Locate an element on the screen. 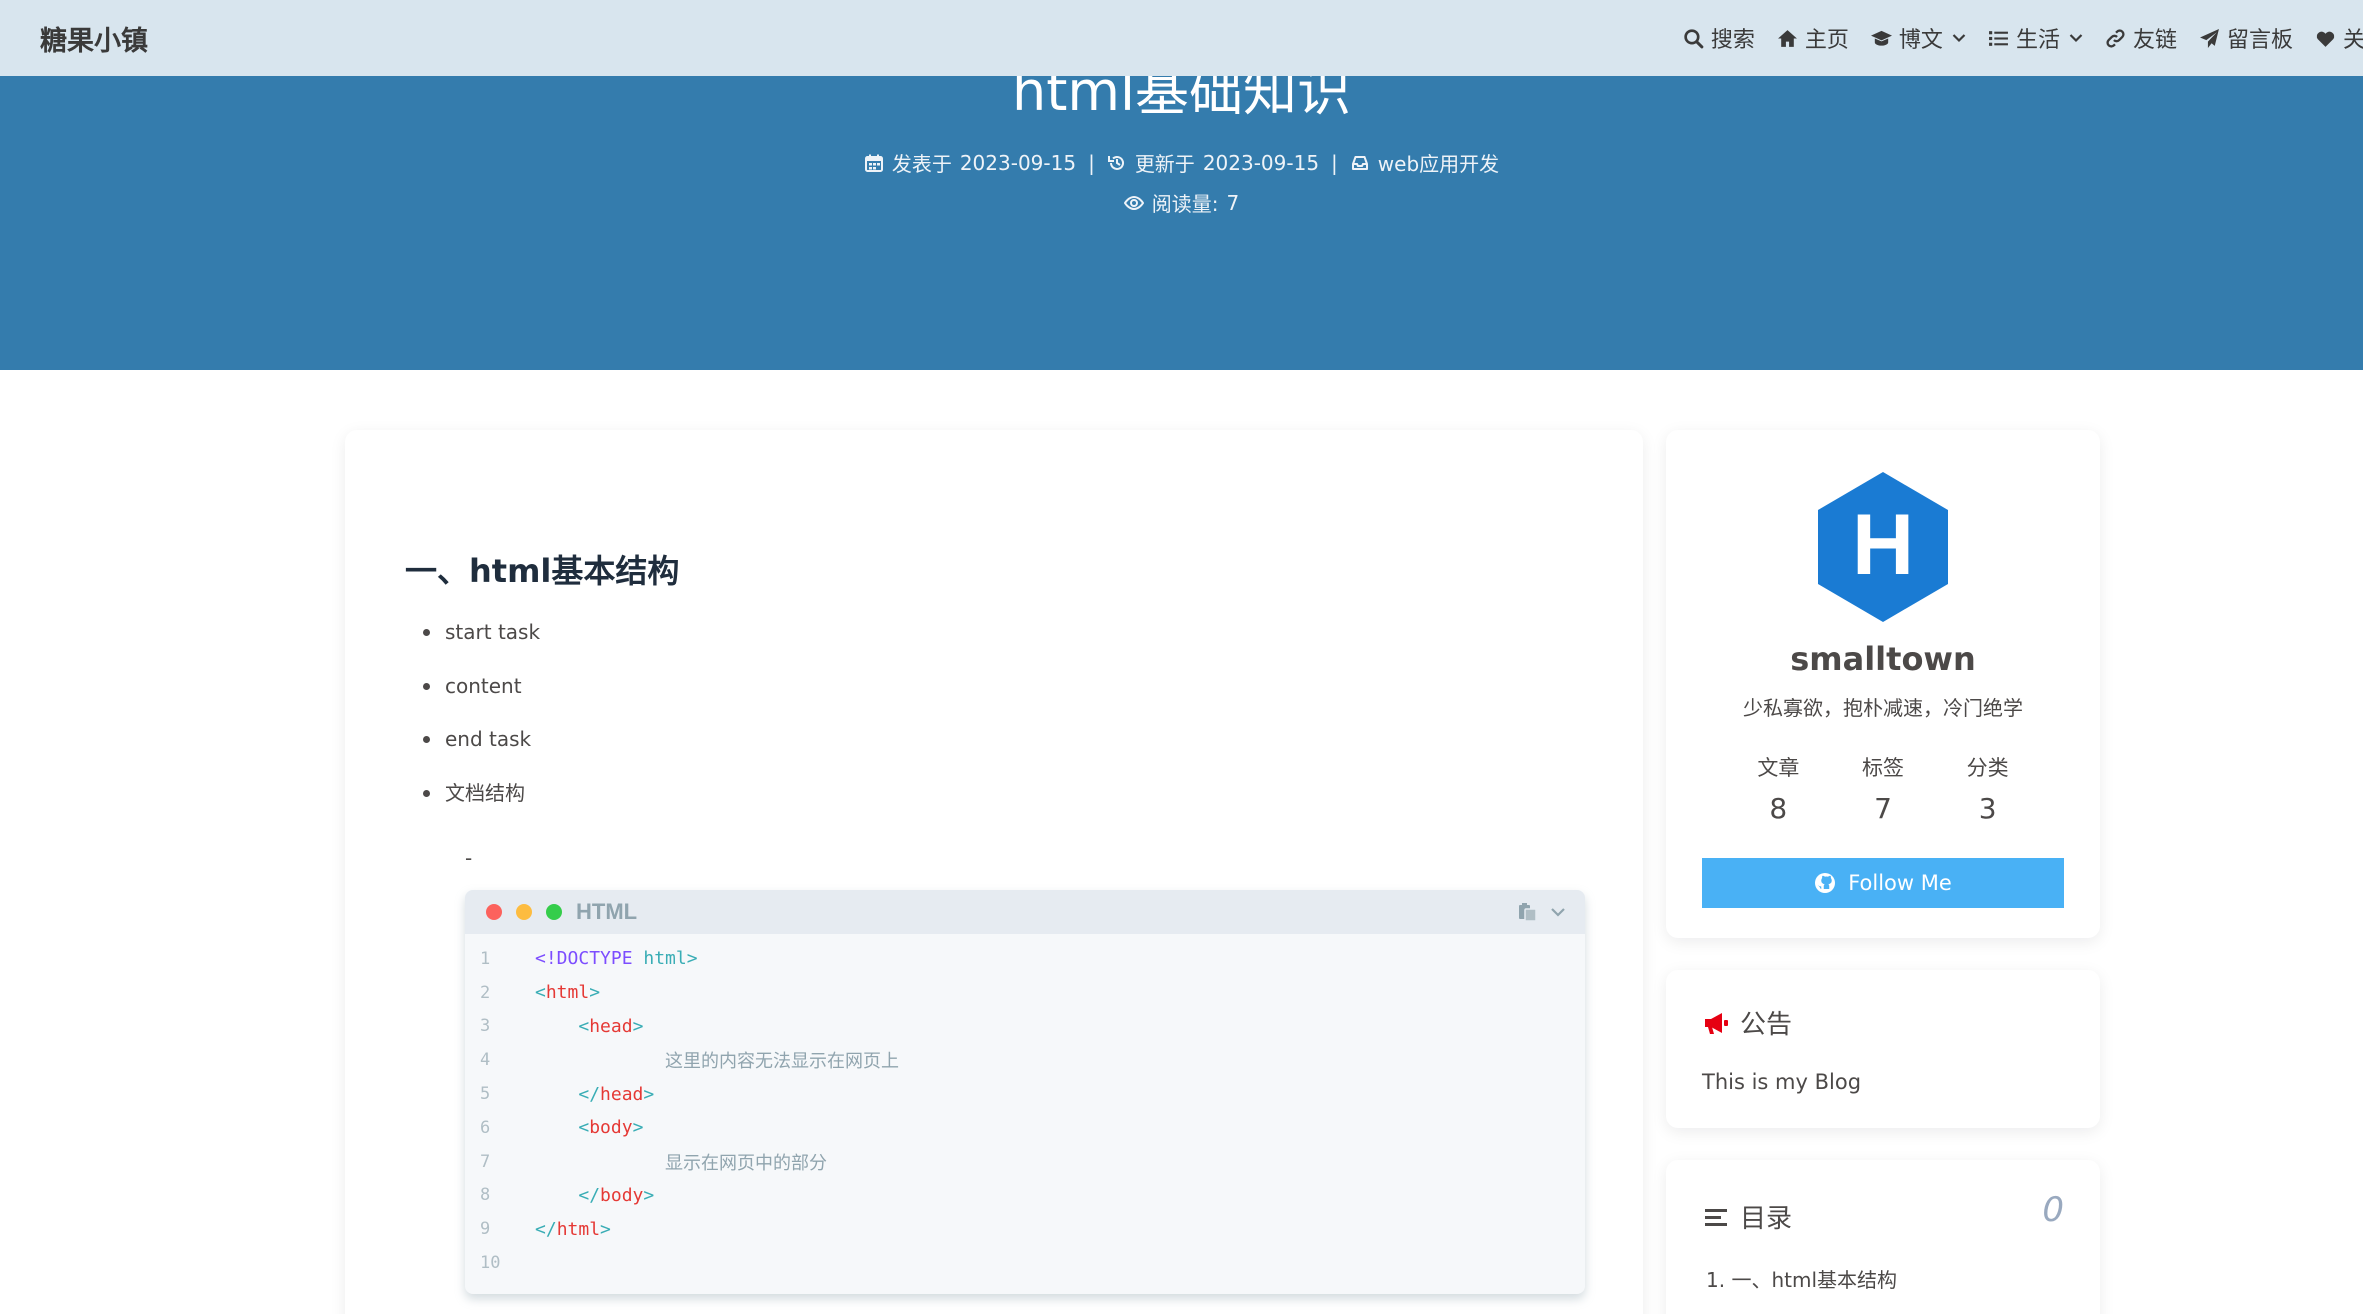 This screenshot has width=2363, height=1314. code-line: 3 <head> is located at coordinates (1025, 1027).